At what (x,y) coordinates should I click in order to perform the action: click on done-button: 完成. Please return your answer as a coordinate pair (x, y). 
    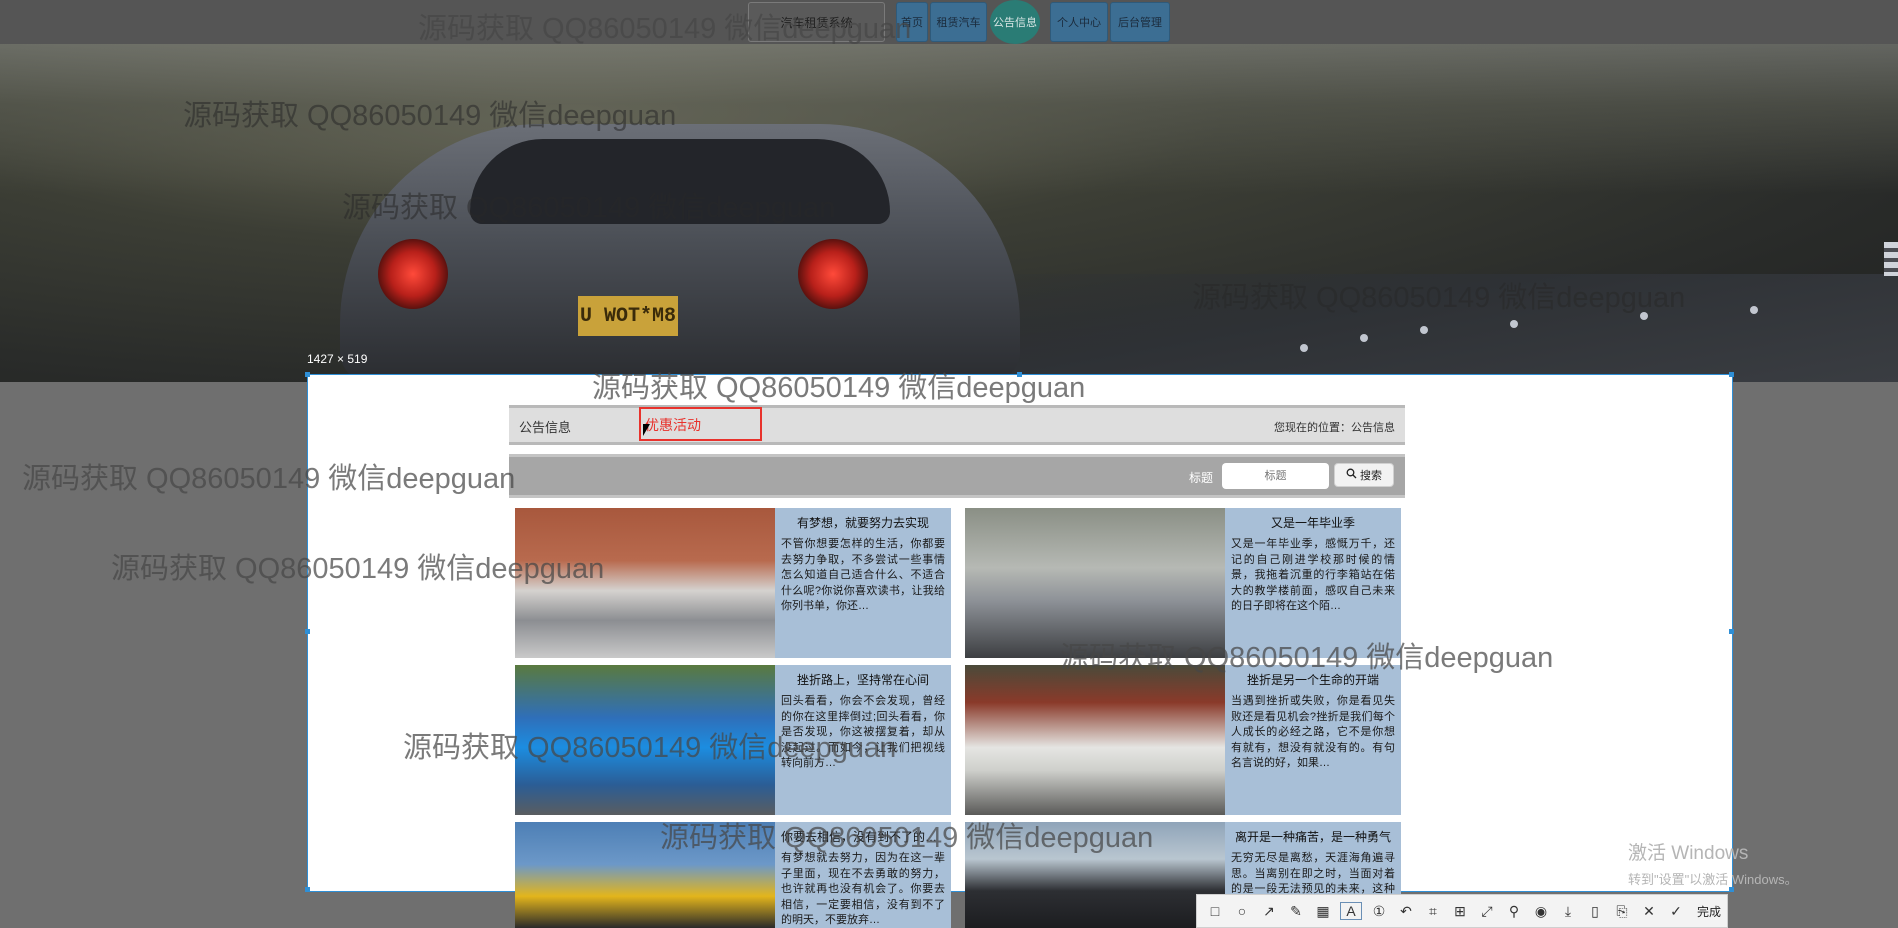
    Looking at the image, I should click on (1709, 911).